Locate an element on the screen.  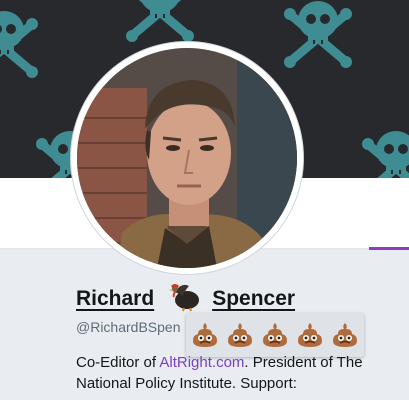
bio-link: AltRight.com is located at coordinates (201, 362).